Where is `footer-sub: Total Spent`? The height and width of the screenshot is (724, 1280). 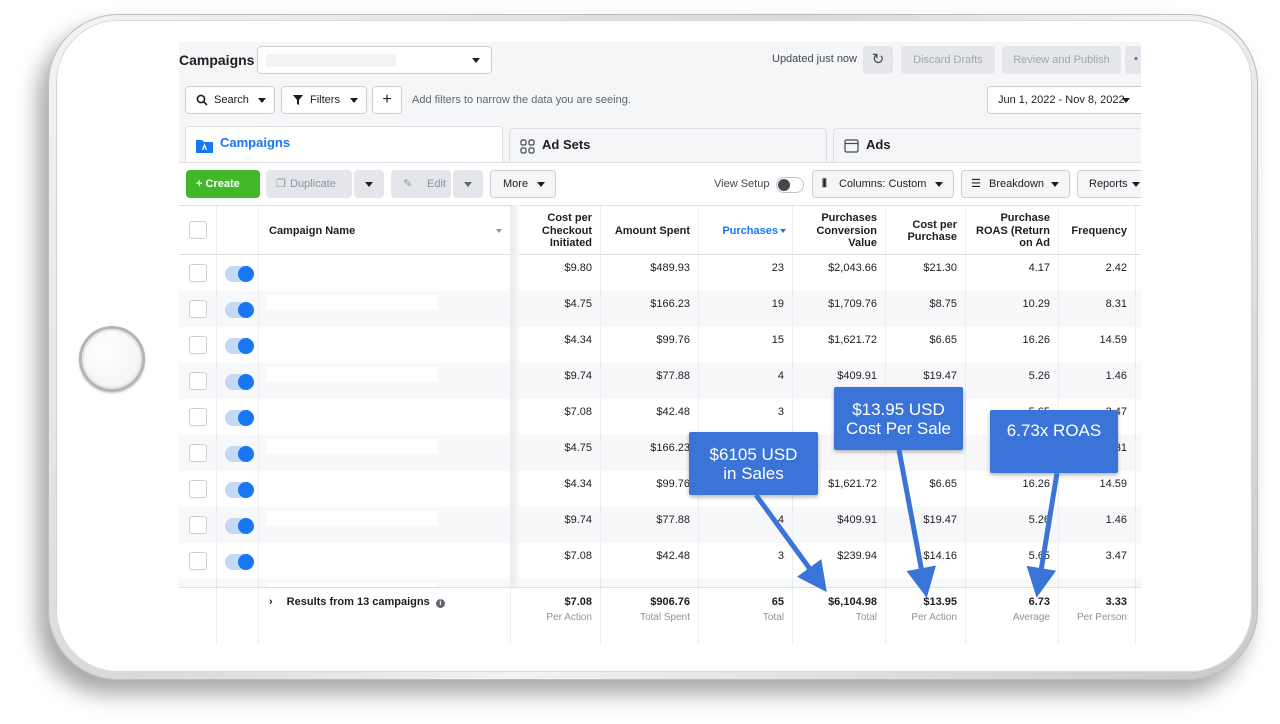 footer-sub: Total Spent is located at coordinates (664, 617).